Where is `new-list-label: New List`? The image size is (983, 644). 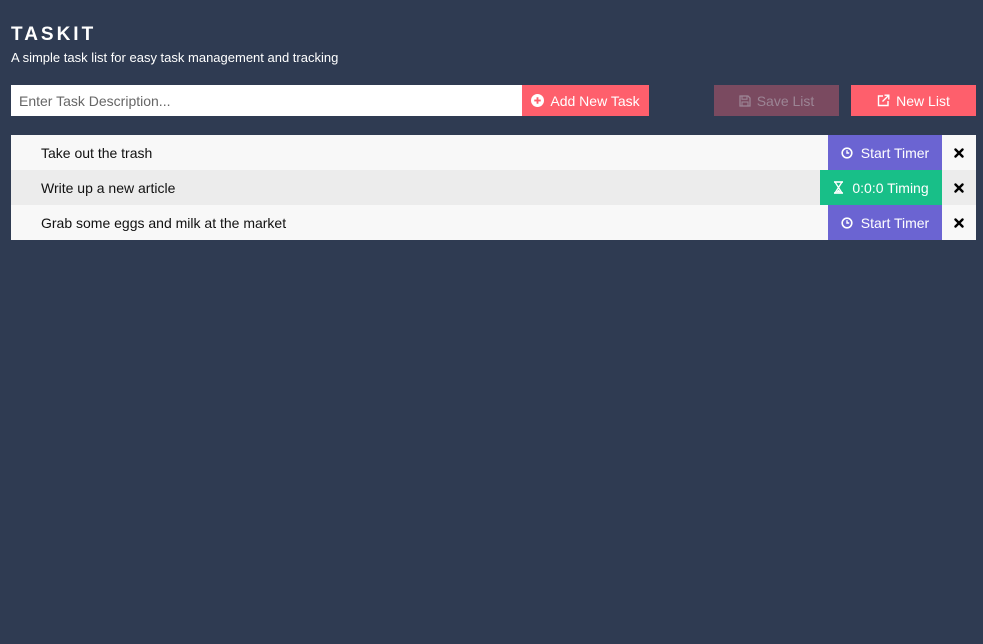
new-list-label: New List is located at coordinates (923, 100).